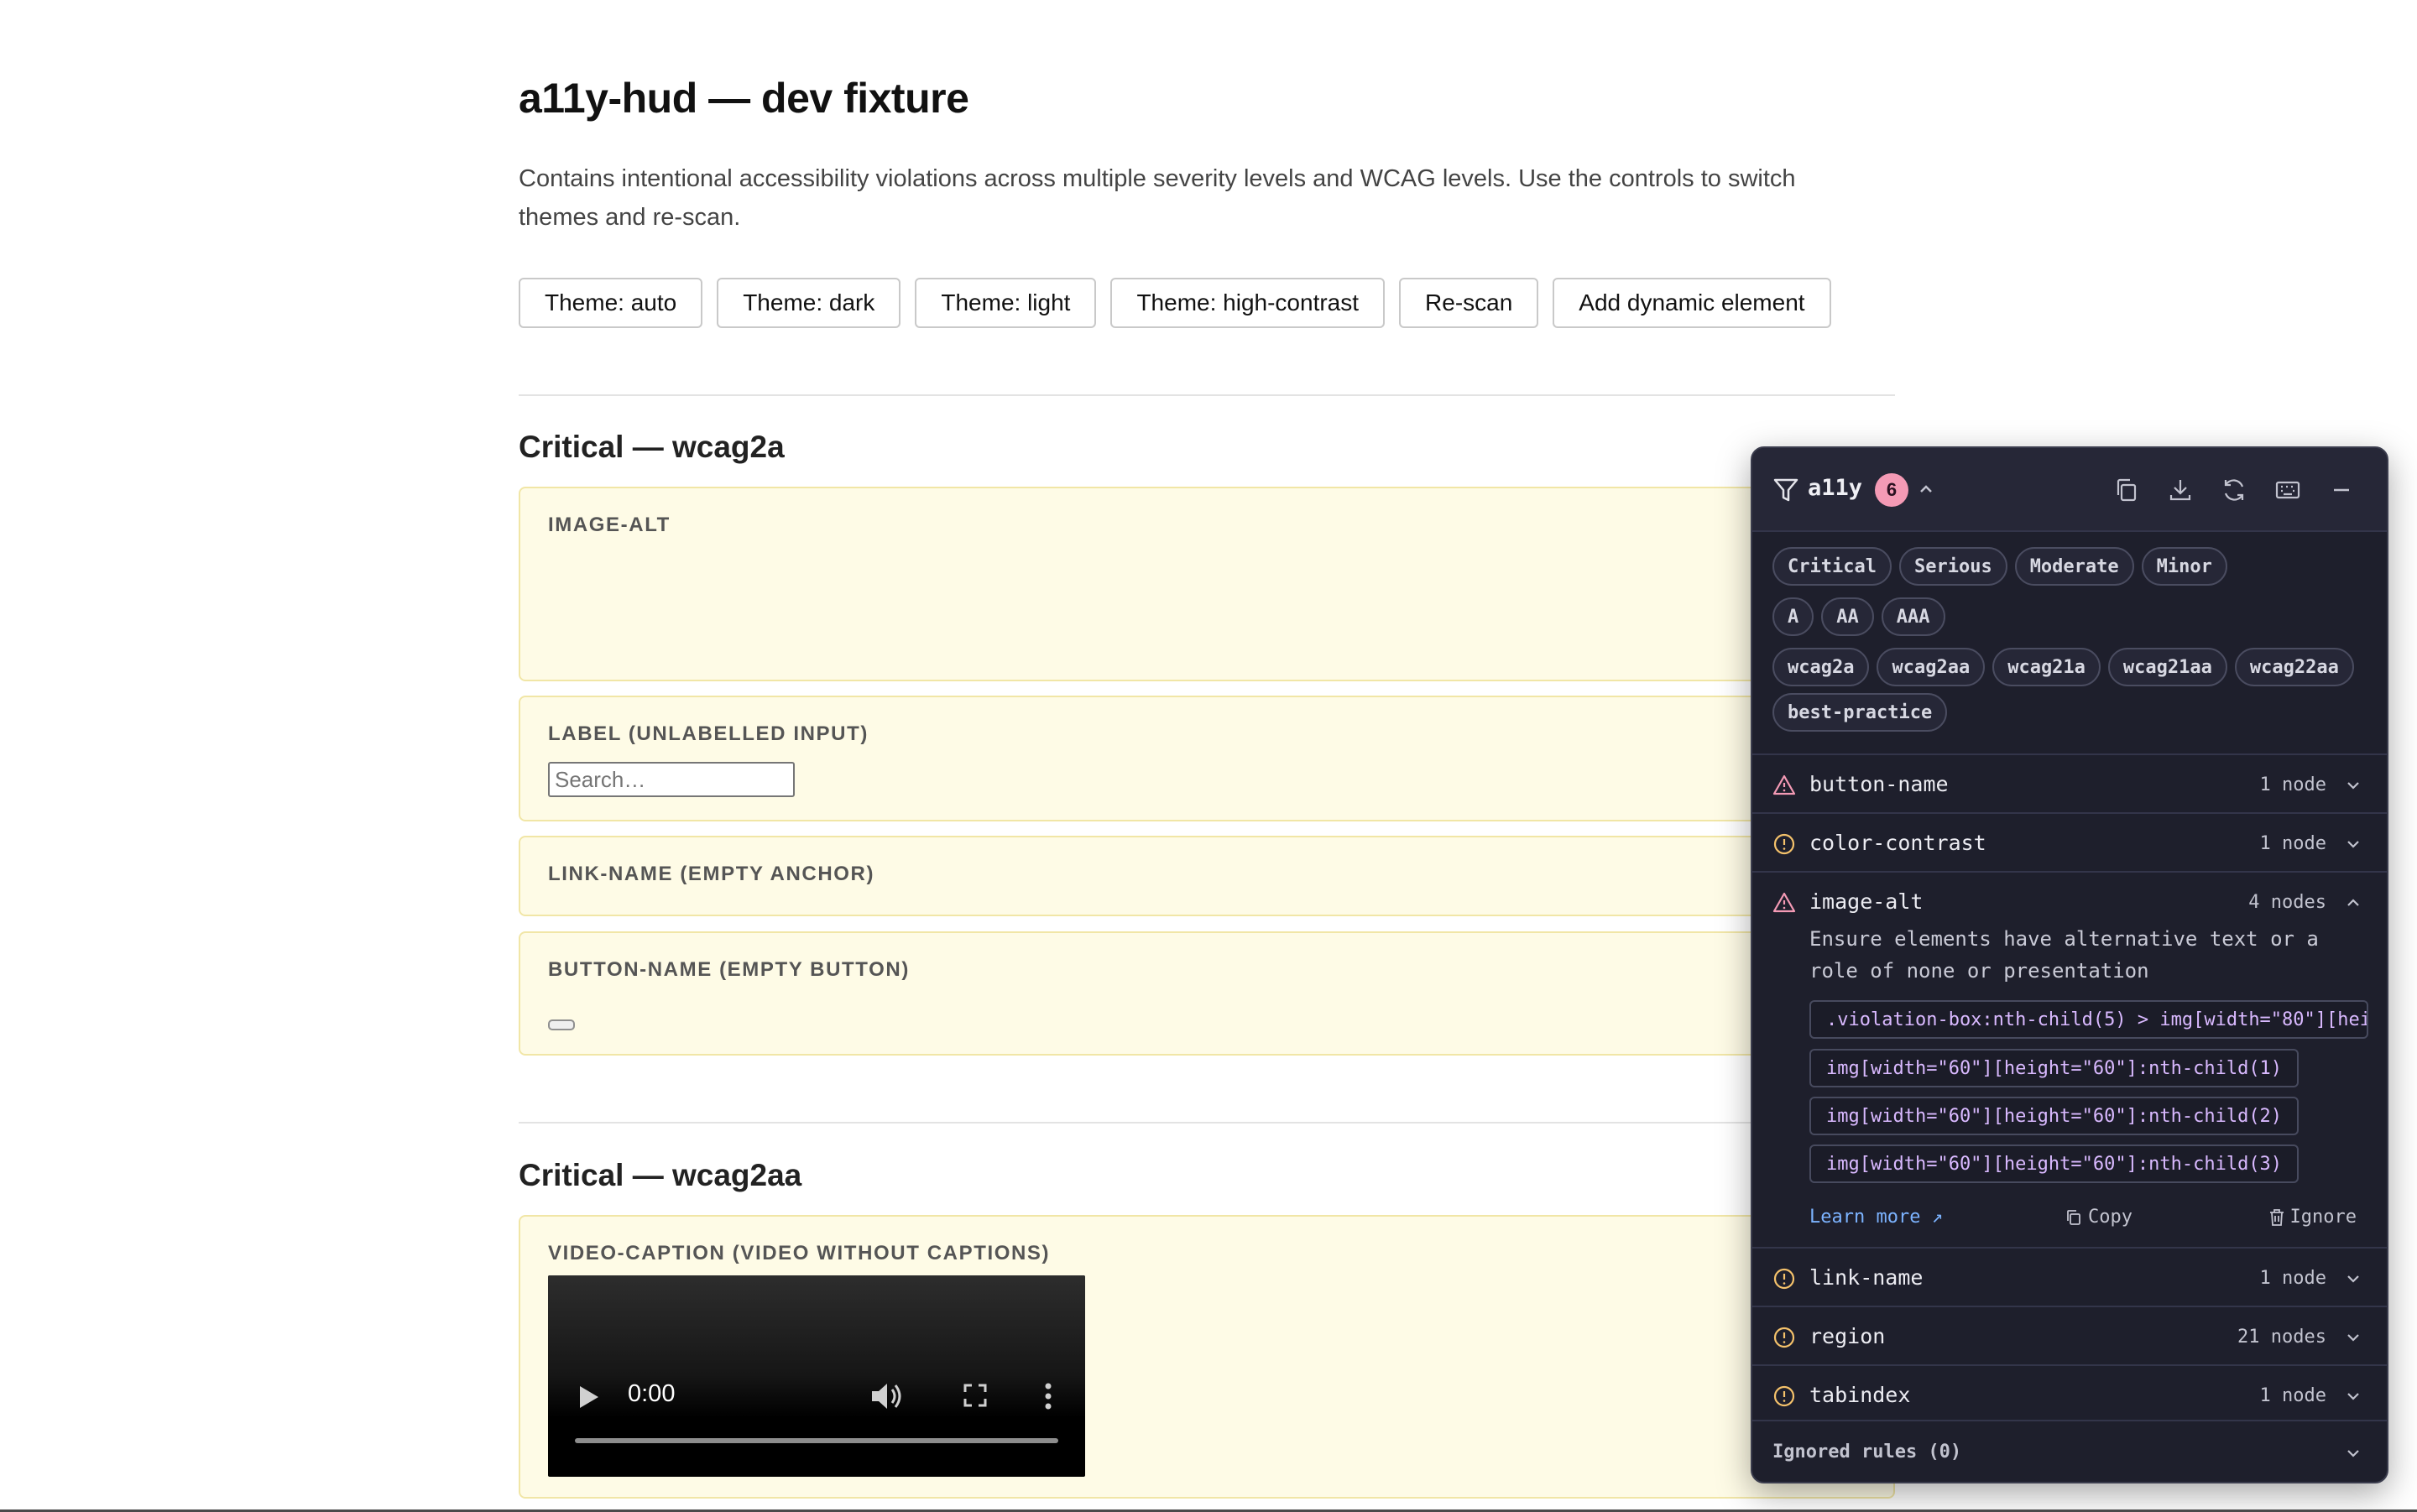 The height and width of the screenshot is (1512, 2417). I want to click on hud-title: a11y, so click(1835, 488).